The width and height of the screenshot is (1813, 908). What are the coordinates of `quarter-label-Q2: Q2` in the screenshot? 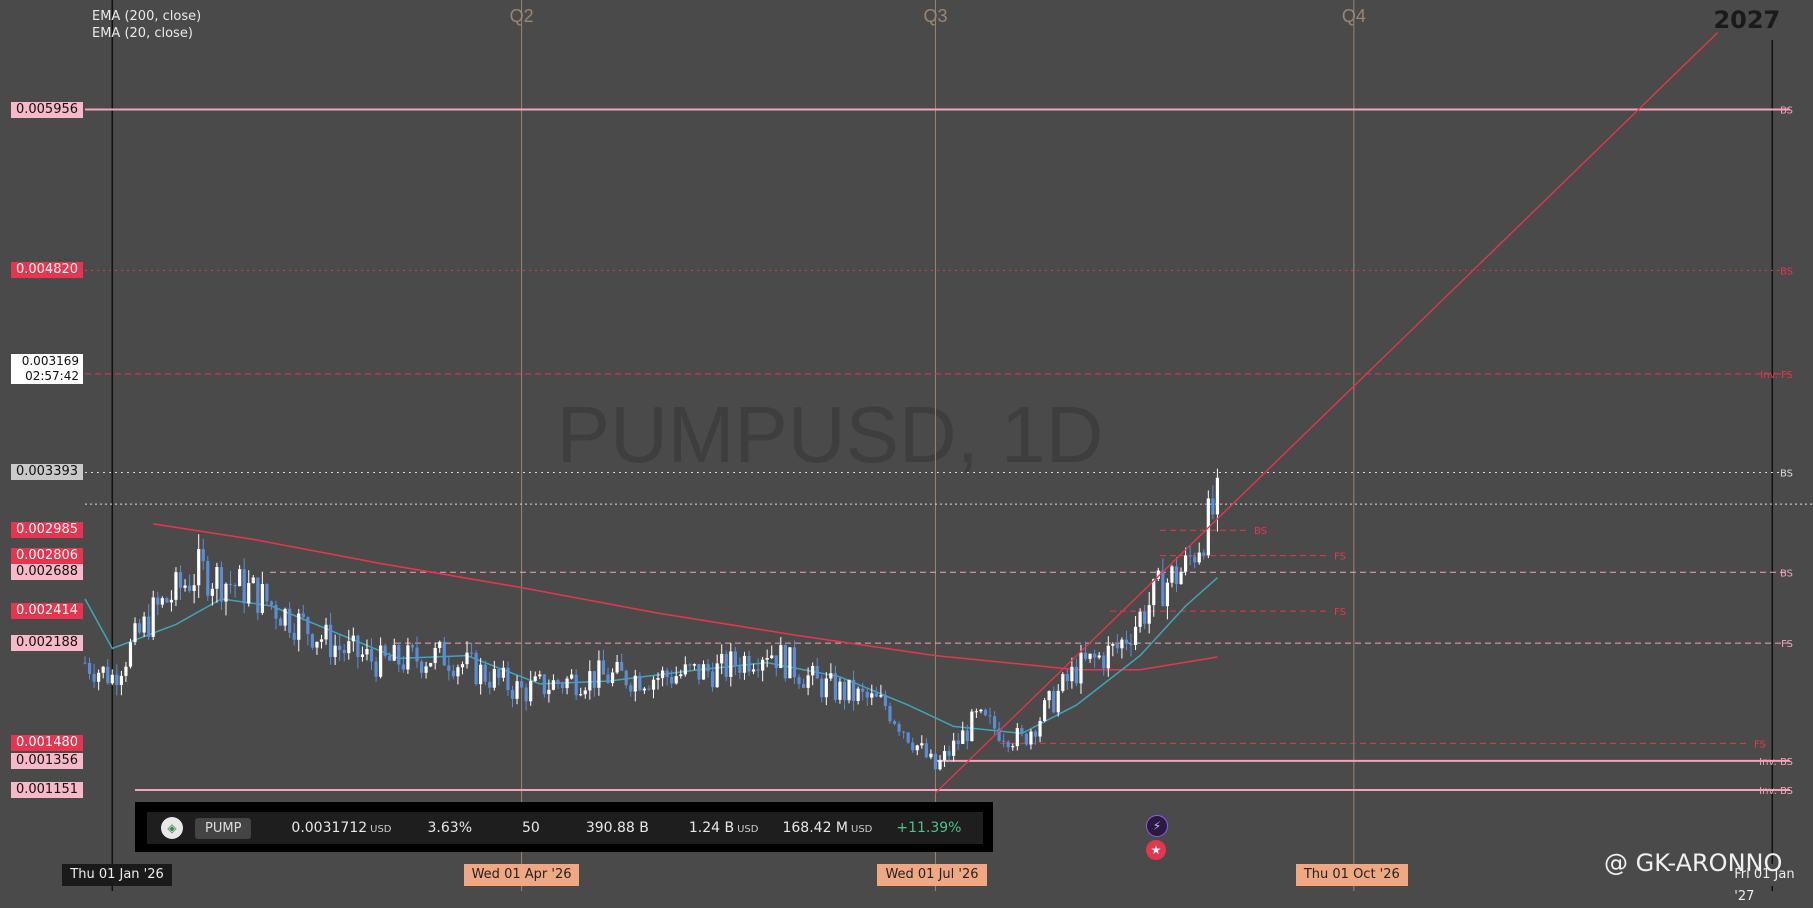 It's located at (522, 16).